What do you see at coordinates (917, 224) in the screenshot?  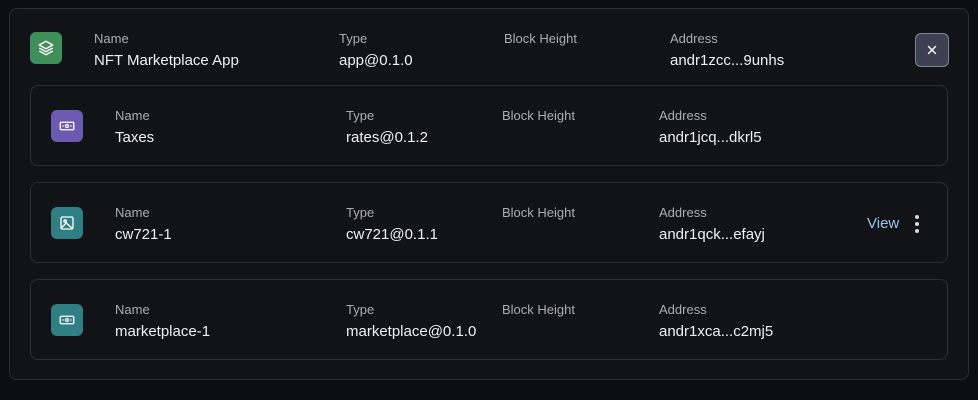 I see `more-options-icon` at bounding box center [917, 224].